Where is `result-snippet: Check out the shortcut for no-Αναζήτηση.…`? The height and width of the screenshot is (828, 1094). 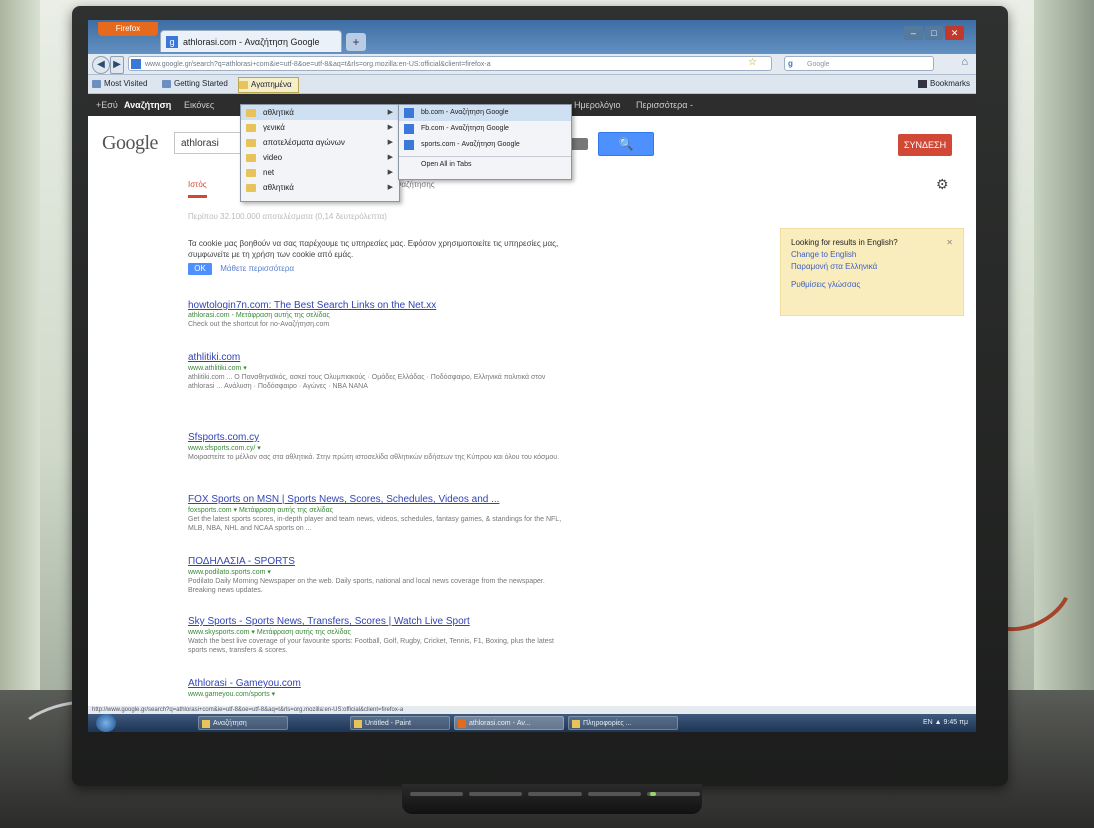 result-snippet: Check out the shortcut for no-Αναζήτηση.… is located at coordinates (259, 324).